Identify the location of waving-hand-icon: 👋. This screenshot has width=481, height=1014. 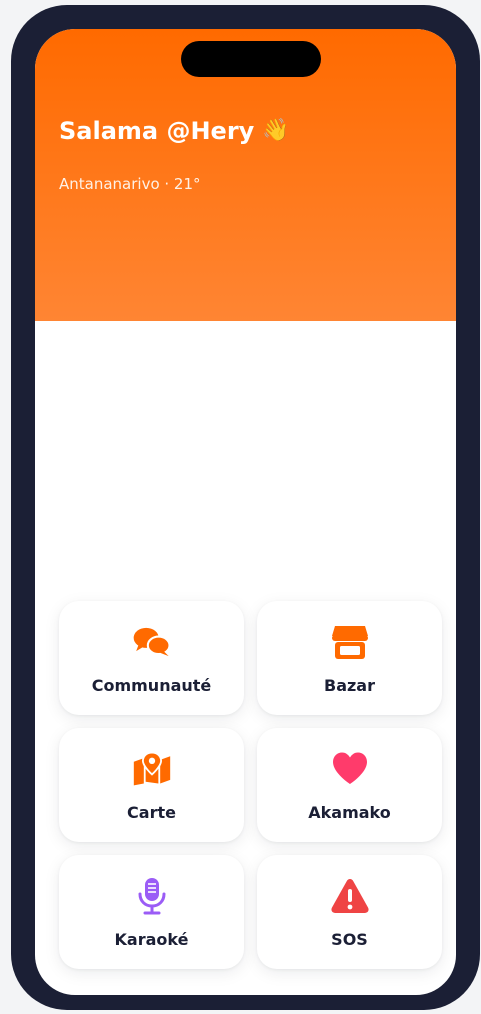
(276, 130).